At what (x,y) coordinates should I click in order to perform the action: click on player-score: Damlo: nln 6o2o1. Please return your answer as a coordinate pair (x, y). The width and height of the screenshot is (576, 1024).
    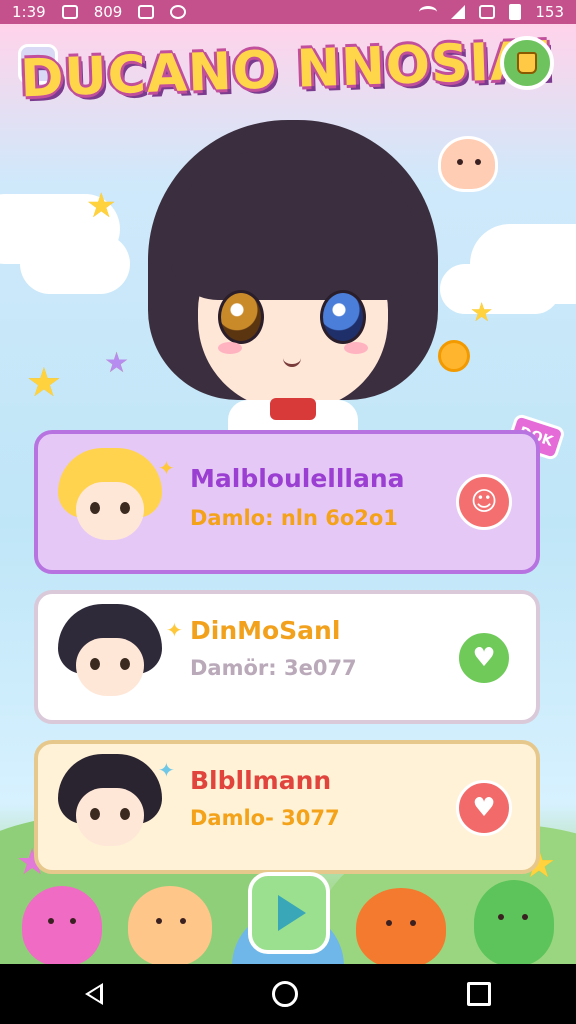
    Looking at the image, I should click on (294, 518).